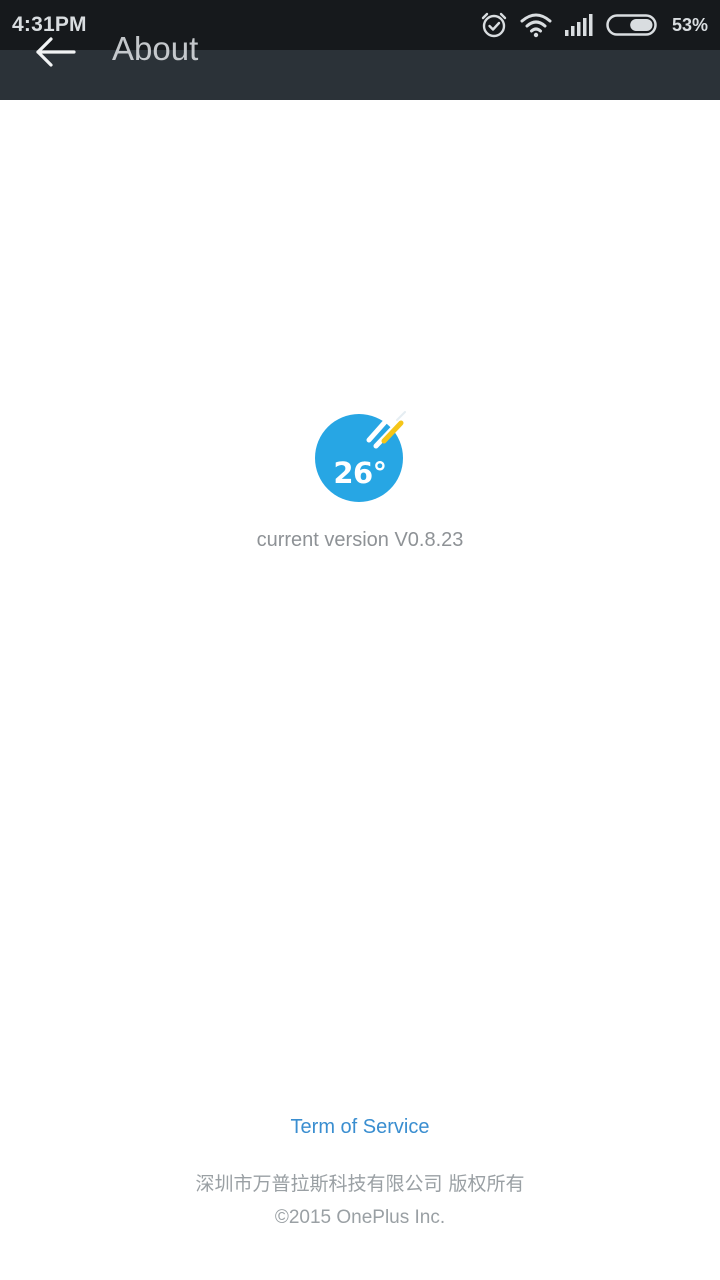 This screenshot has height=1280, width=720. I want to click on copyright-chinese: 深圳市万普拉斯科技有限公司 版权所有, so click(360, 1184).